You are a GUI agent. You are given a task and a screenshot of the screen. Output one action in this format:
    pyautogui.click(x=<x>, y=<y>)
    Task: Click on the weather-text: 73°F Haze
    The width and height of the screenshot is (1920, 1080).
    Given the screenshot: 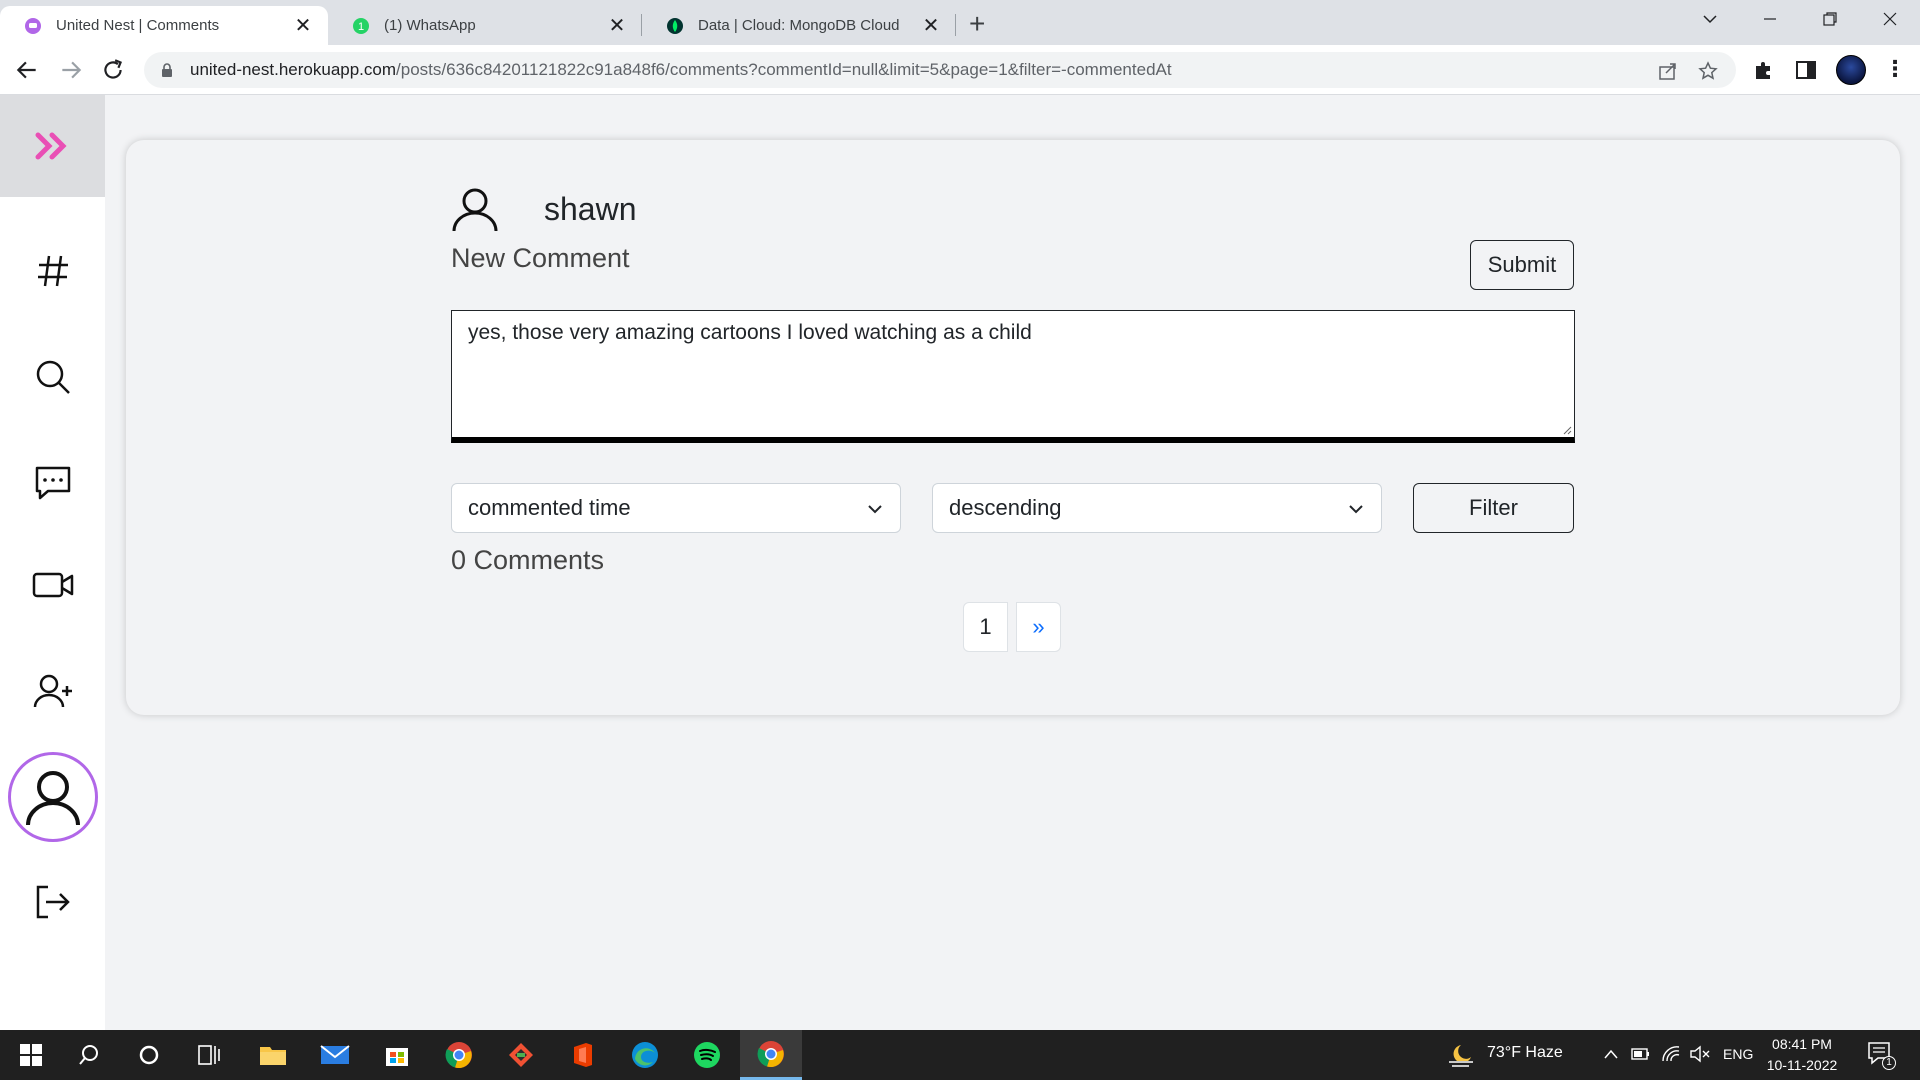 What is the action you would take?
    pyautogui.click(x=1525, y=1053)
    